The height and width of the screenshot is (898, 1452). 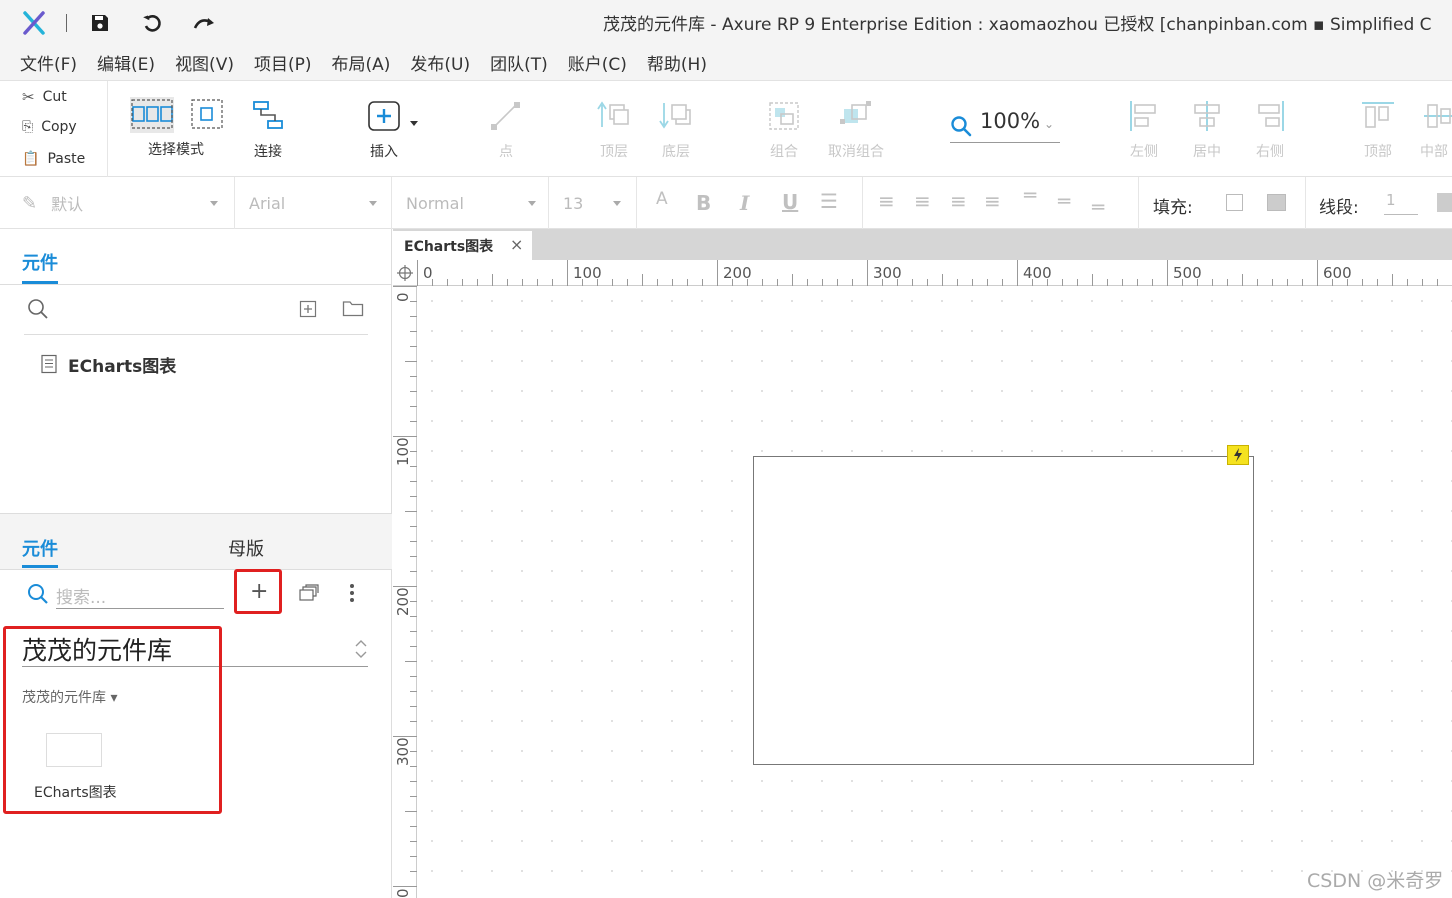 What do you see at coordinates (856, 130) in the screenshot?
I see `ungroup-button: 取消组合` at bounding box center [856, 130].